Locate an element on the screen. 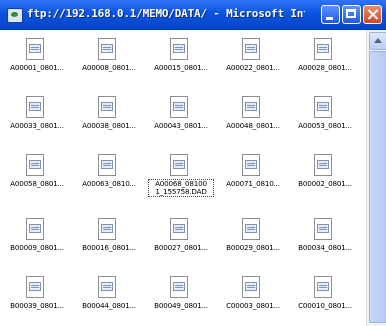 This screenshot has width=386, height=326. ie-folder-icon is located at coordinates (15, 15).